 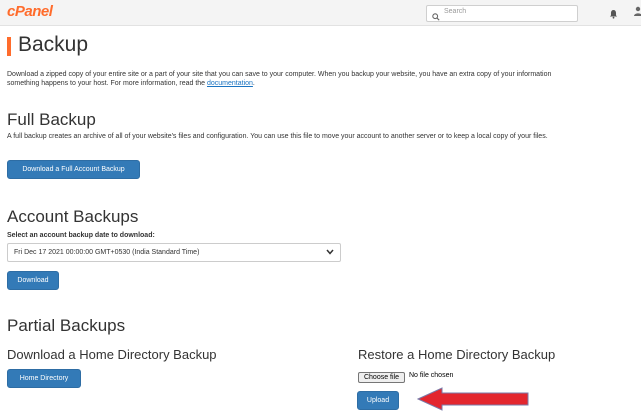 What do you see at coordinates (431, 375) in the screenshot?
I see `file-status-text: No file chosen` at bounding box center [431, 375].